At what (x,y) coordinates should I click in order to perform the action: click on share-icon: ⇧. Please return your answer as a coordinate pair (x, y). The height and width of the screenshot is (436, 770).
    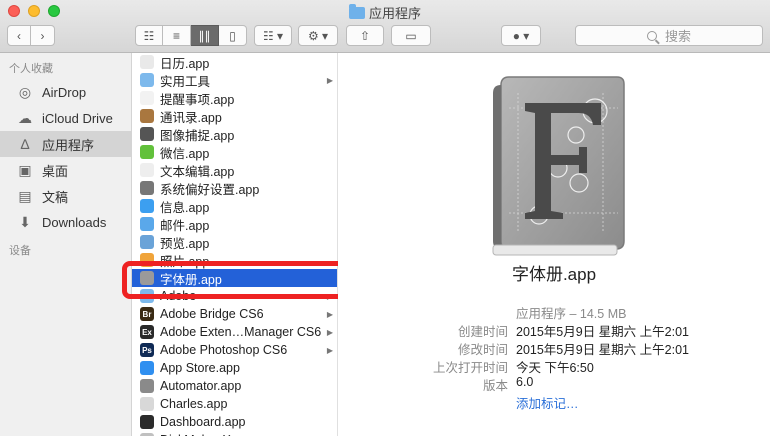
    Looking at the image, I should click on (365, 35).